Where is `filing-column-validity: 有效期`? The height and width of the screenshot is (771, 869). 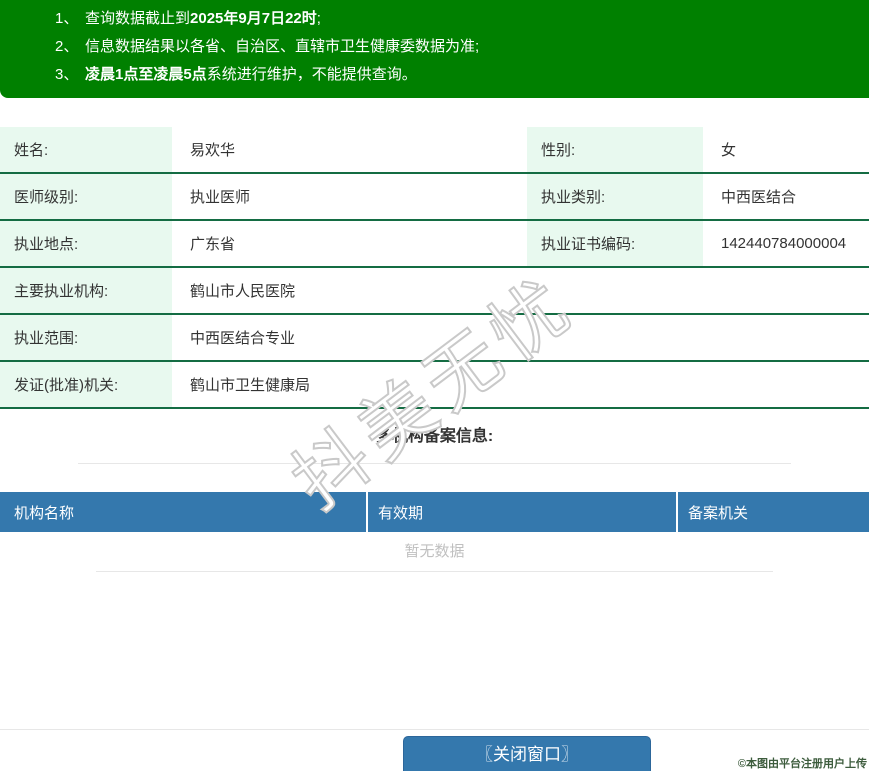
filing-column-validity: 有效期 is located at coordinates (523, 512).